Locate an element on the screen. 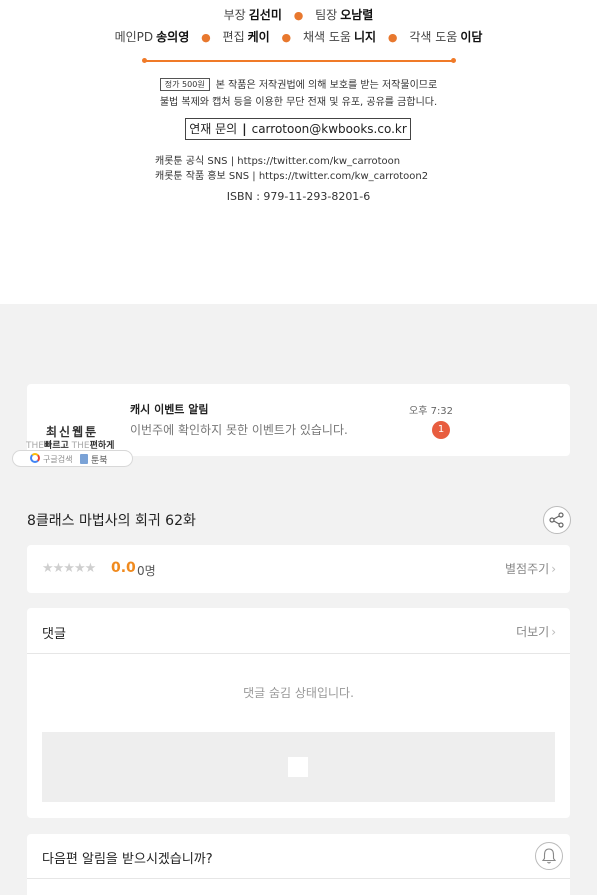  rating-stars: ★★★★★ is located at coordinates (69, 568).